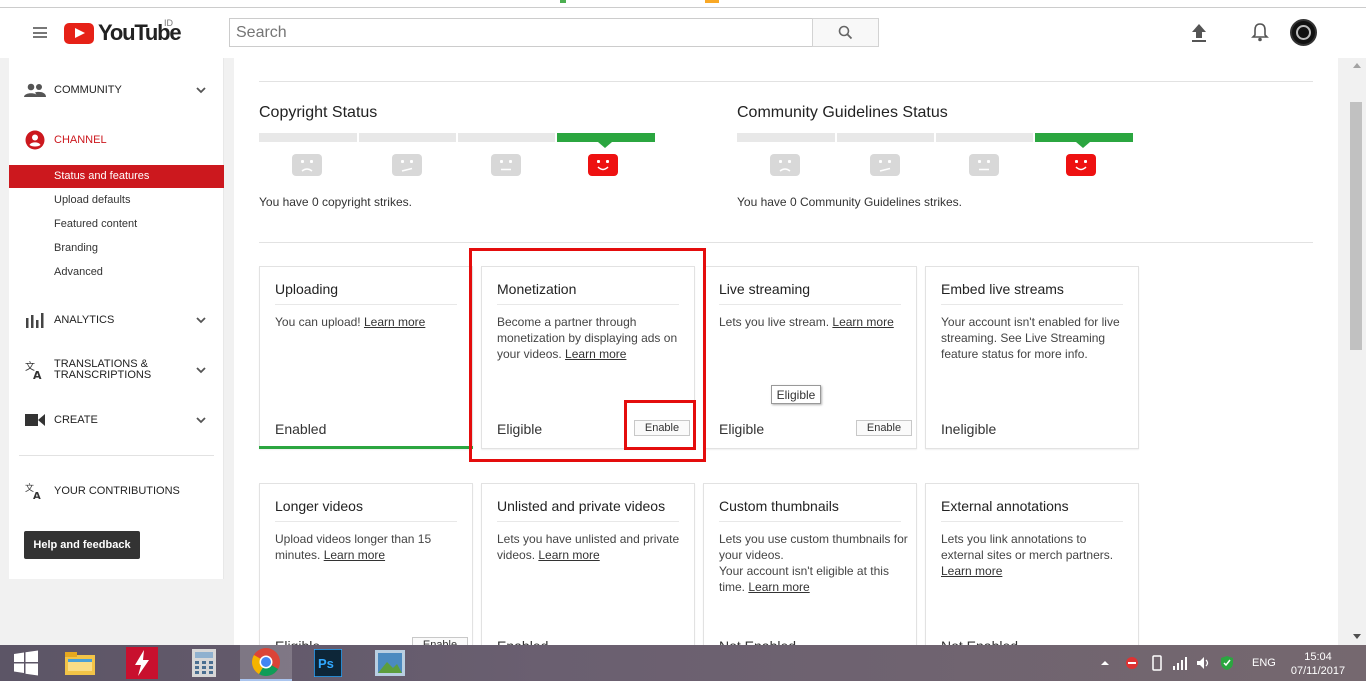  Describe the element at coordinates (522, 641) in the screenshot. I see `card-status: Enabled` at that location.